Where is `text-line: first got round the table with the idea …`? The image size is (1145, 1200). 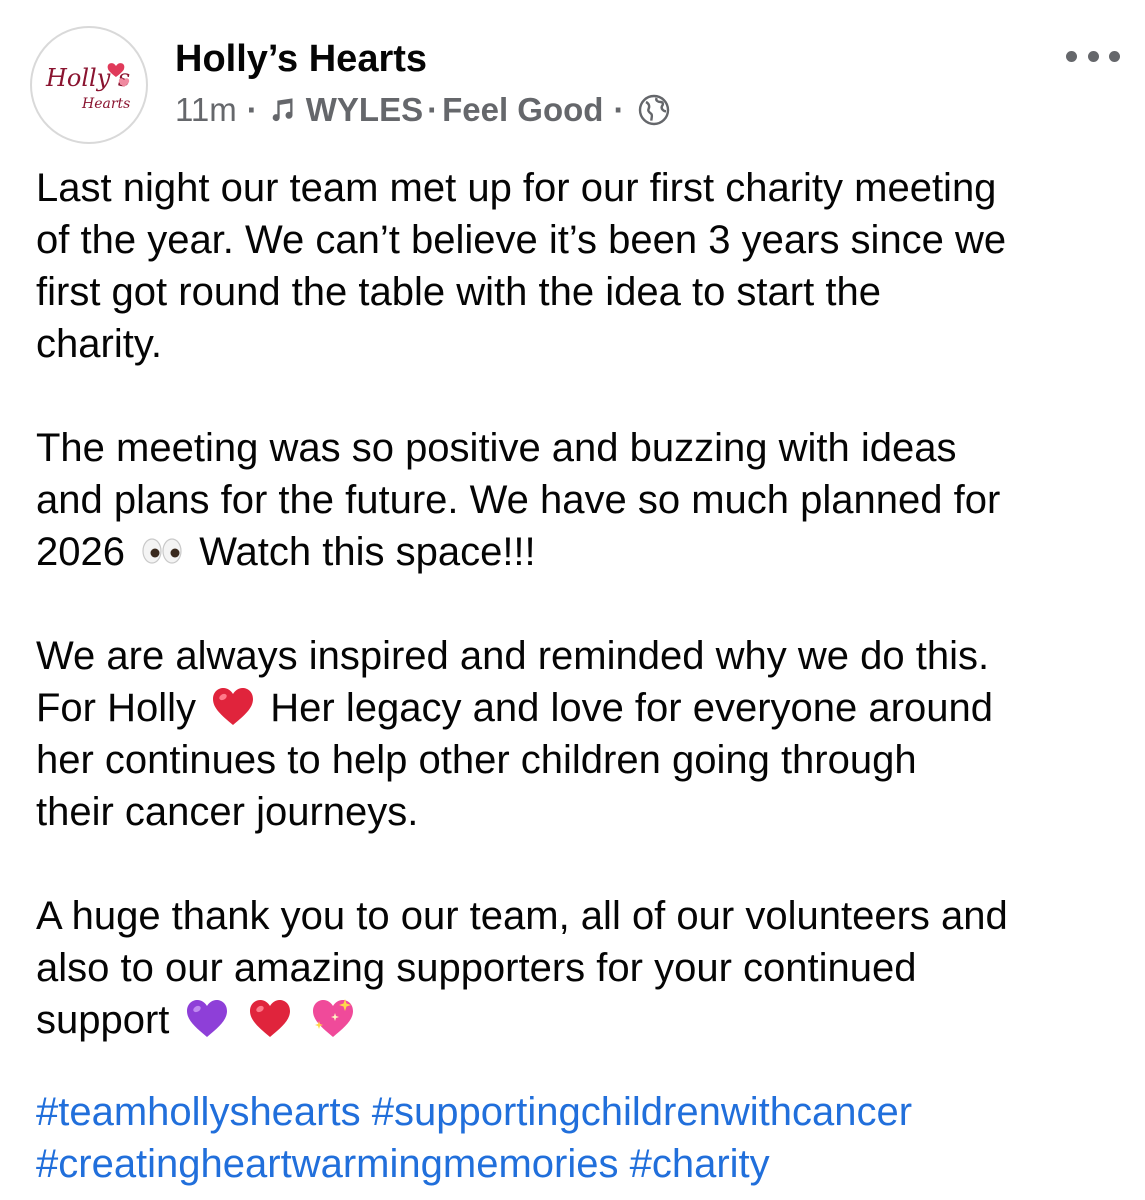 text-line: first got round the table with the idea … is located at coordinates (458, 292).